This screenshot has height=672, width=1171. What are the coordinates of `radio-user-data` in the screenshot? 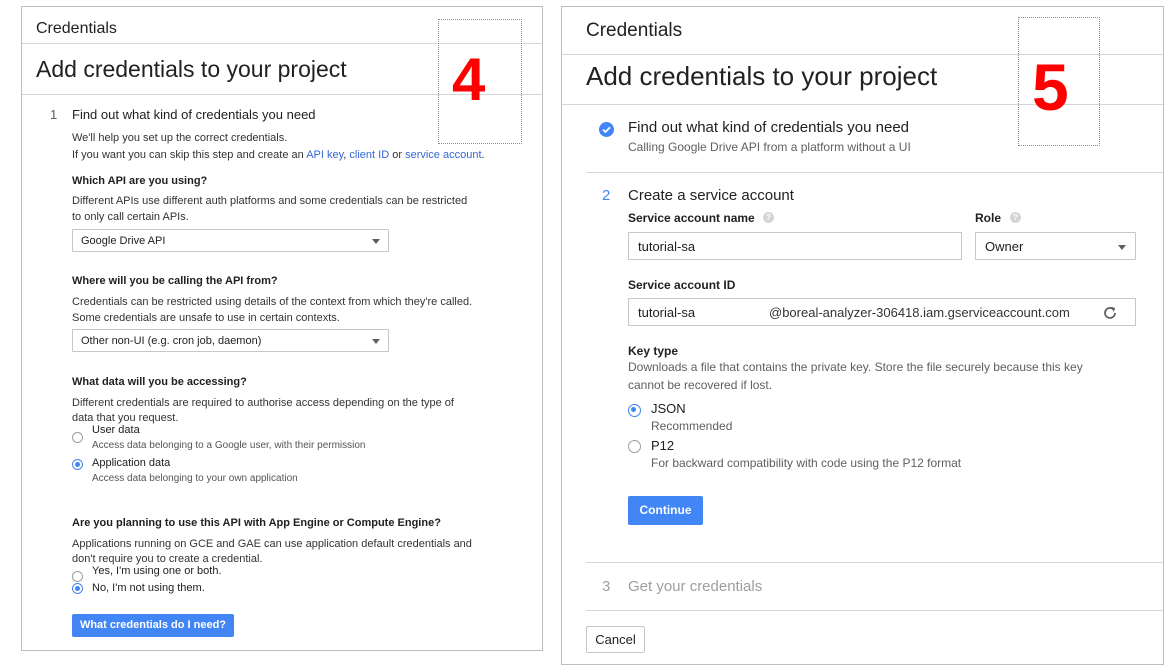 It's located at (77, 437).